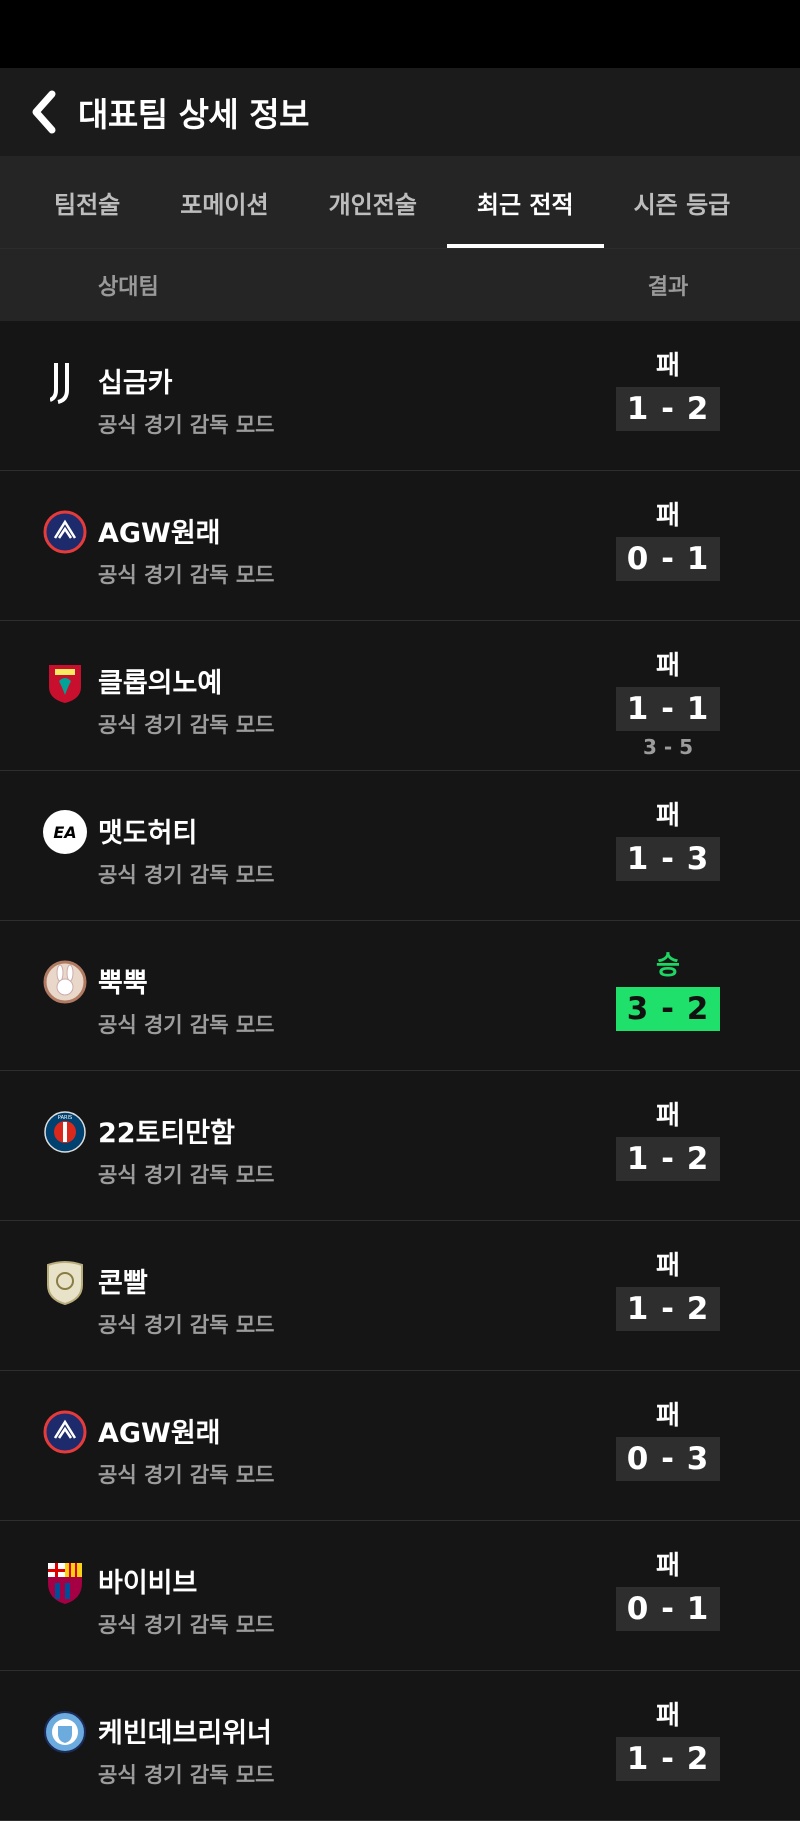 This screenshot has width=800, height=1821. What do you see at coordinates (400, 696) in the screenshot?
I see `match-row: 클롭의노예 공식 경기 감독 모드 패 1 - 1 3 - 5` at bounding box center [400, 696].